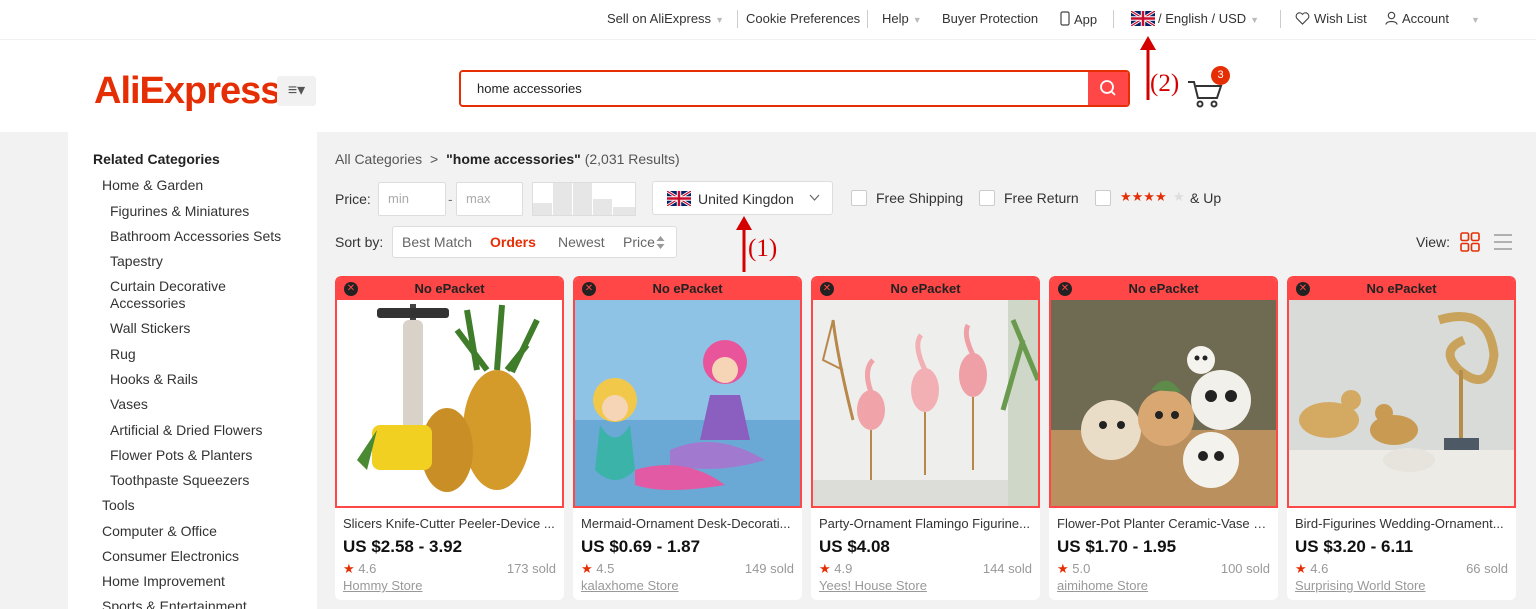 This screenshot has height=609, width=1536. What do you see at coordinates (1340, 18) in the screenshot?
I see `wish-list-label: Wish List` at bounding box center [1340, 18].